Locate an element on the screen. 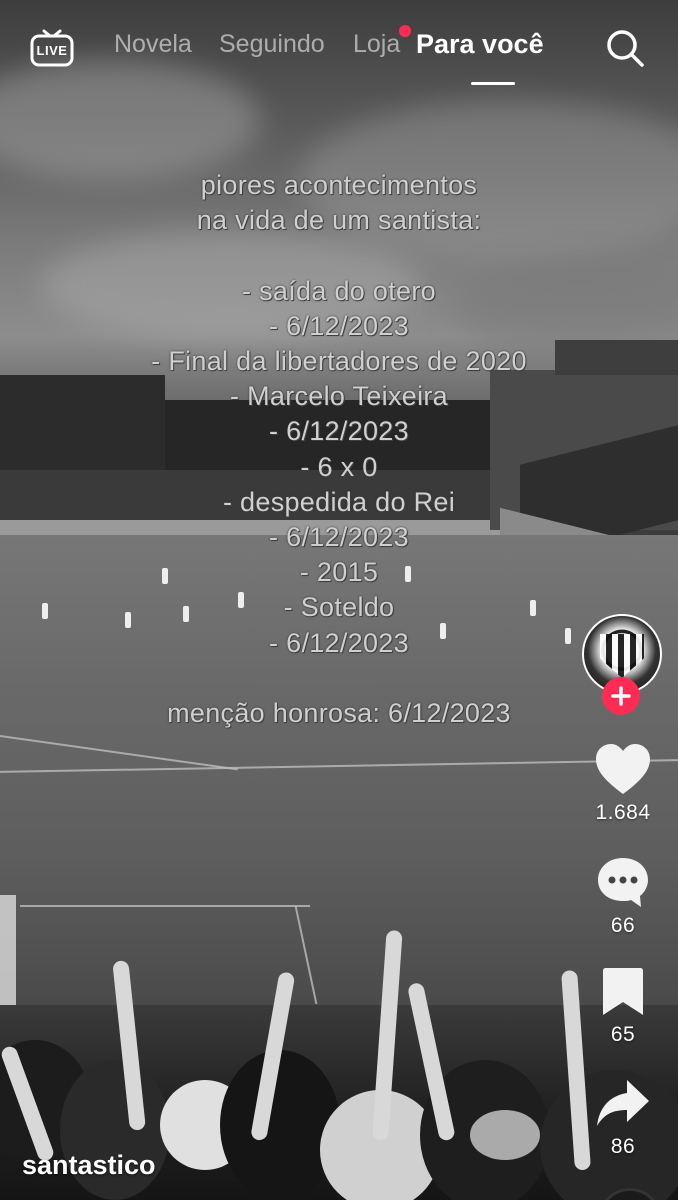  club-crest-icon is located at coordinates (622, 656).